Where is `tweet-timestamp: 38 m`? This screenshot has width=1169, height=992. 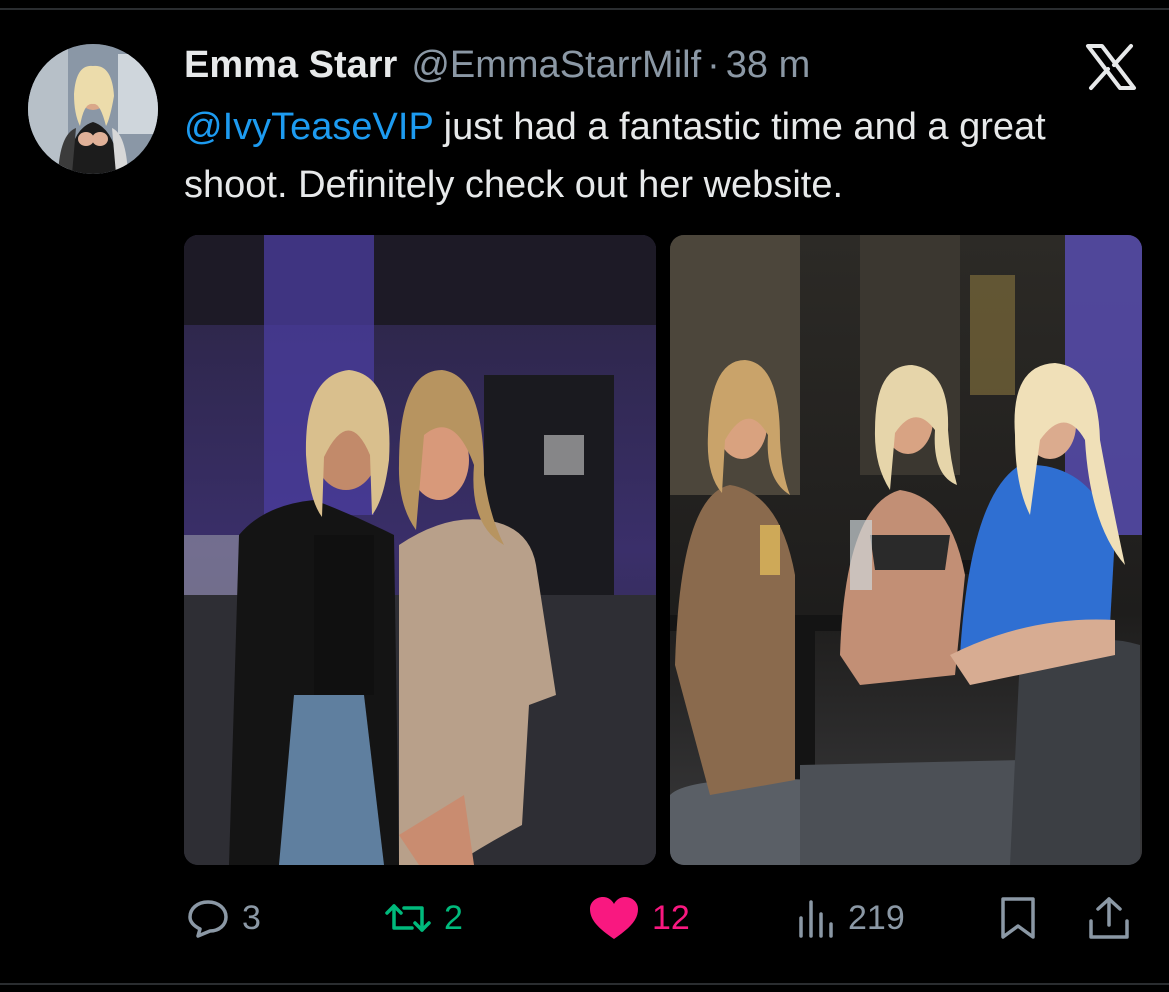
tweet-timestamp: 38 m is located at coordinates (768, 65).